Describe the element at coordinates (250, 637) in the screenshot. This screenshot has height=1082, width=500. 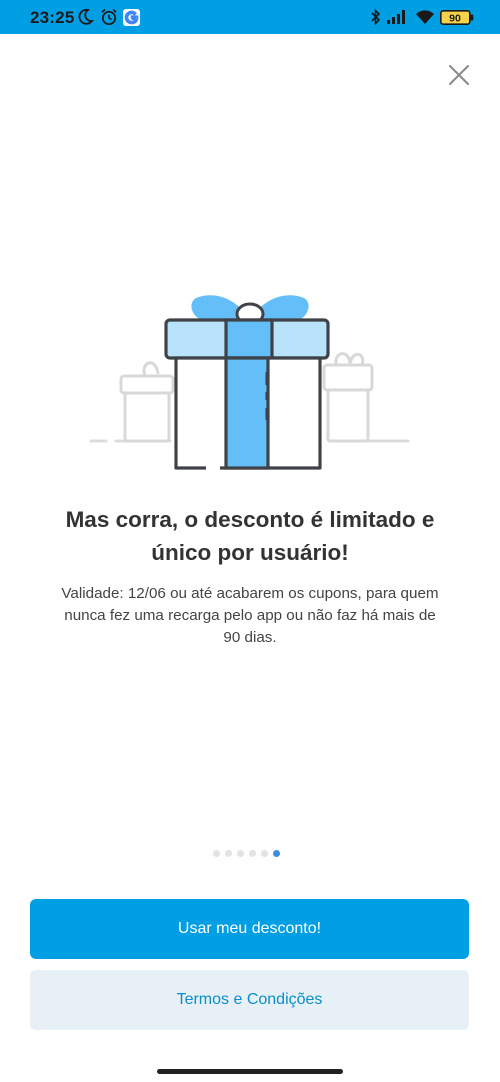
I see `description-line: 90 dias.` at that location.